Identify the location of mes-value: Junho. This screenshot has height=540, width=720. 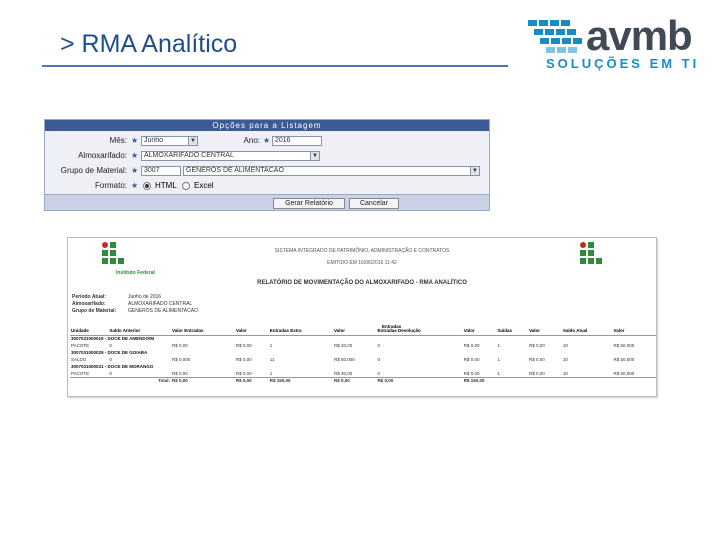
(154, 140).